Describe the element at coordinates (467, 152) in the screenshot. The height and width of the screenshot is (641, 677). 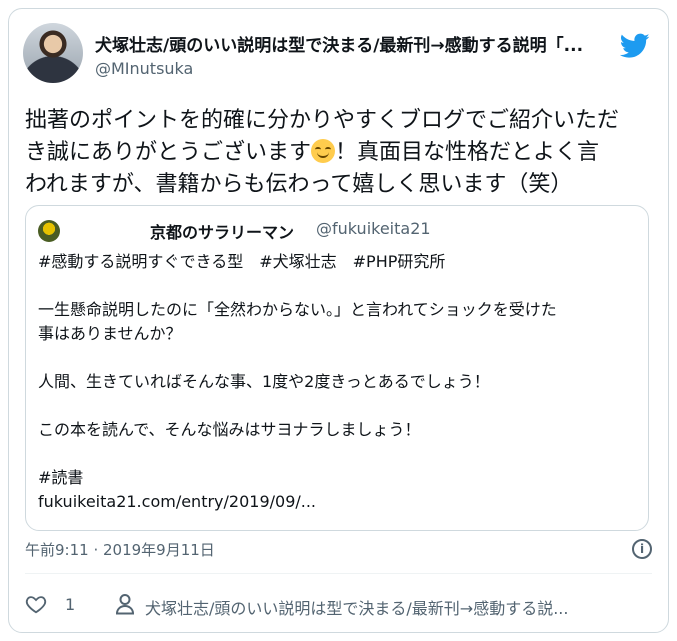
I see `tweet-line-2-end: ！真面目な性格だとよく言` at that location.